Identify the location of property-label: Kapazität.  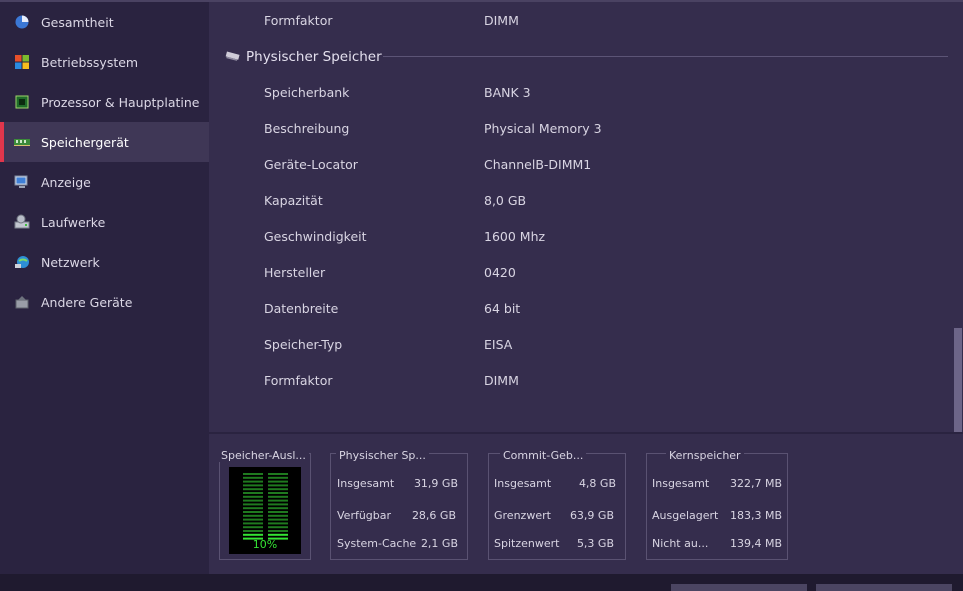
(293, 200).